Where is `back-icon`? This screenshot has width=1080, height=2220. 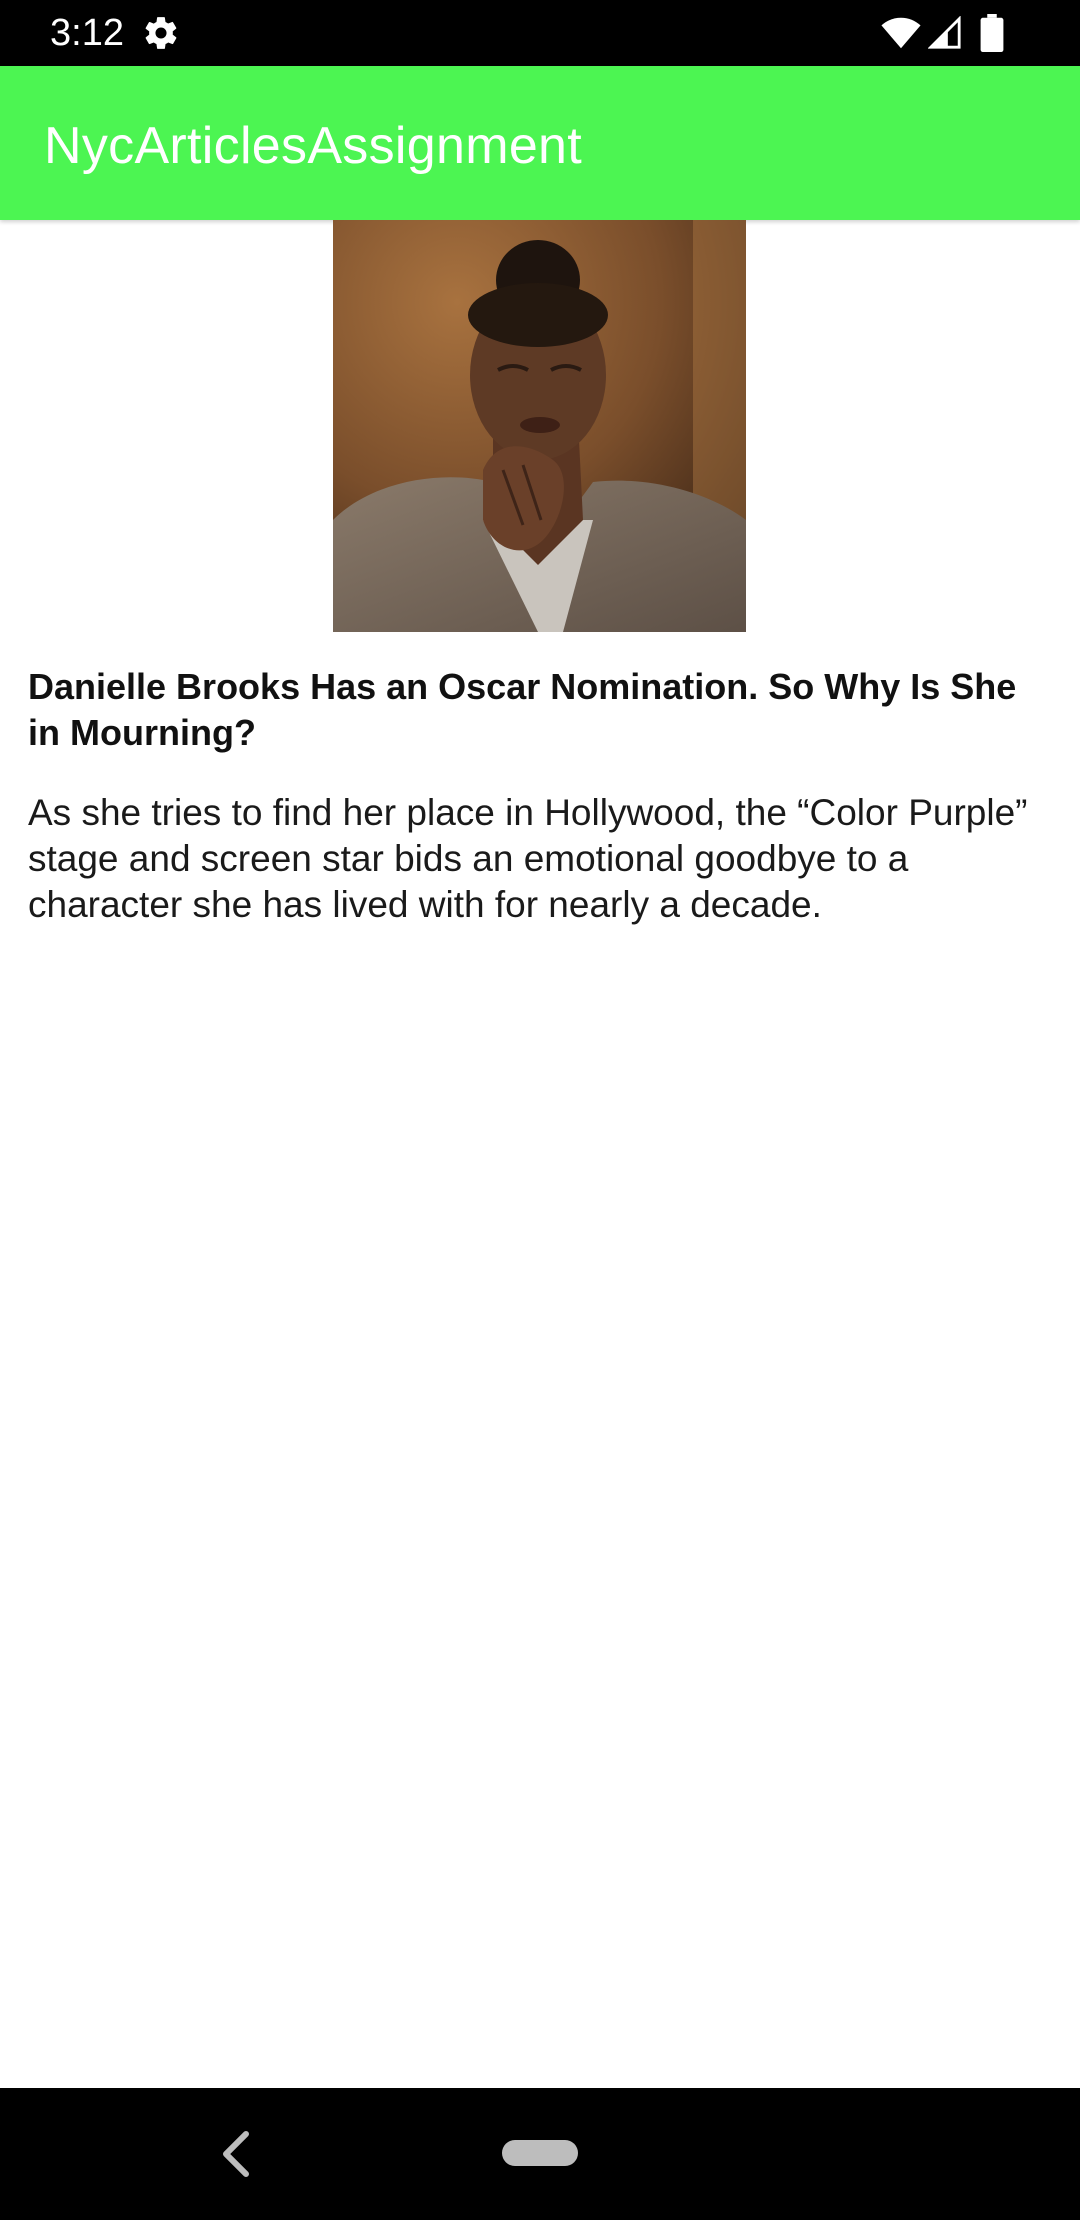 back-icon is located at coordinates (238, 2154).